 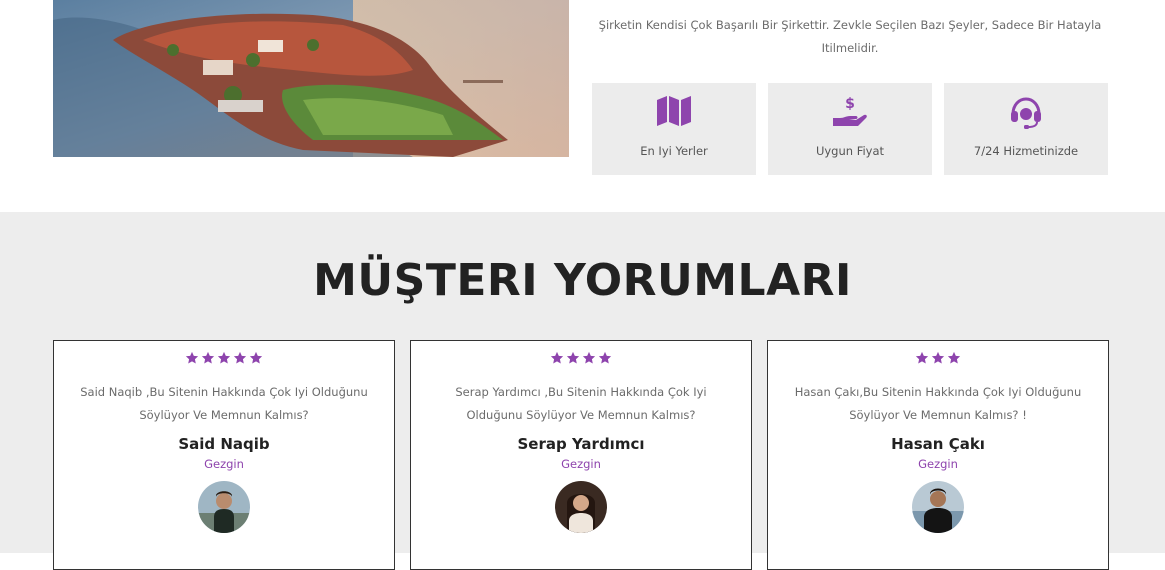 I want to click on hand-dollar-icon: $, so click(x=850, y=111).